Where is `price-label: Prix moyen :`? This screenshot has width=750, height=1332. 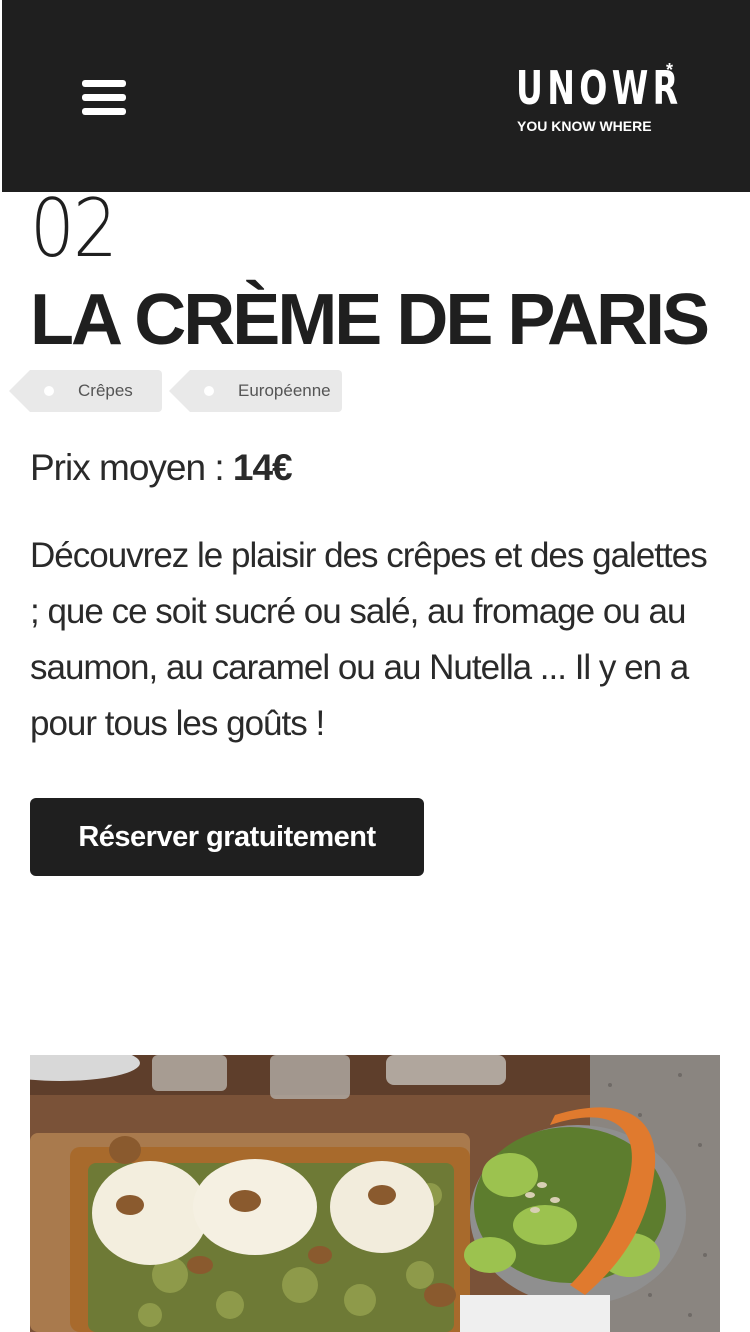 price-label: Prix moyen : is located at coordinates (131, 467).